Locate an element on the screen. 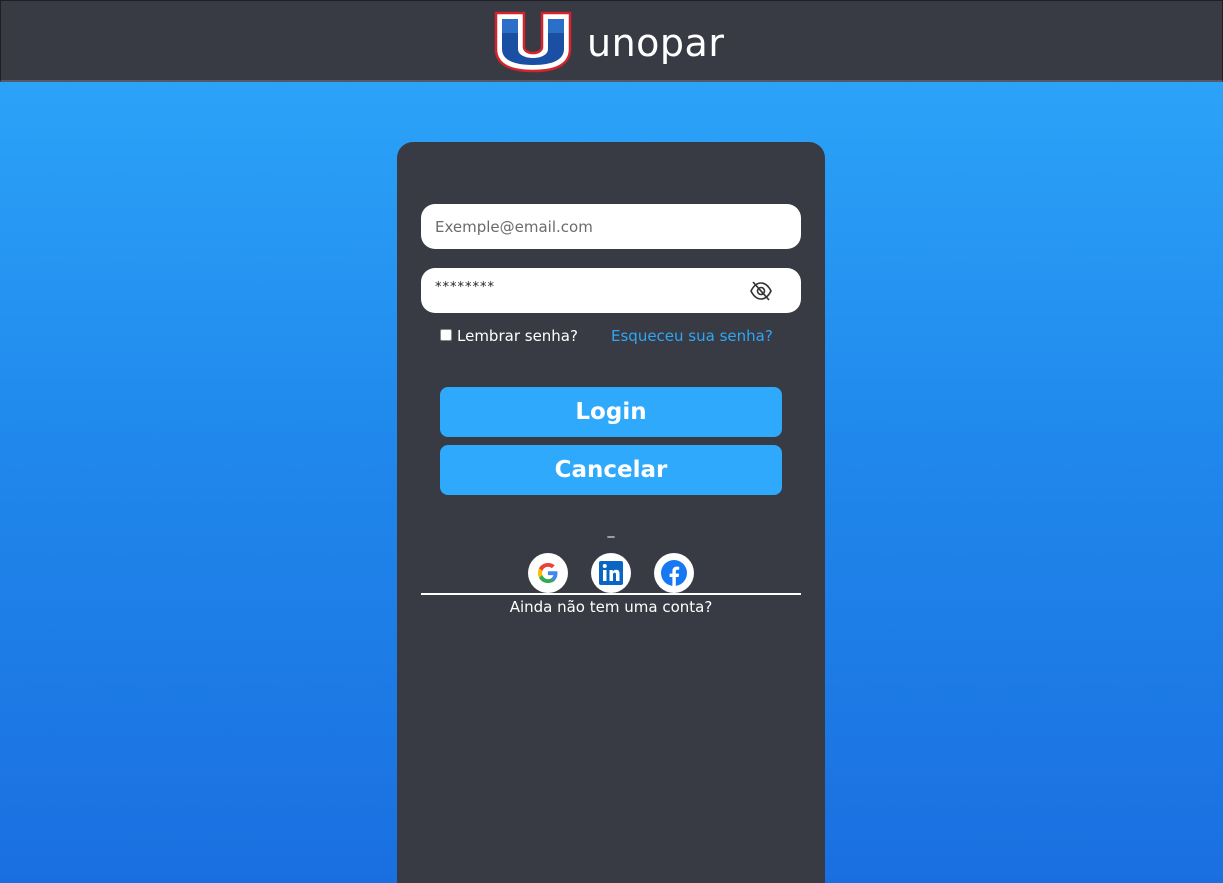  password-field-wrapper is located at coordinates (611, 289).